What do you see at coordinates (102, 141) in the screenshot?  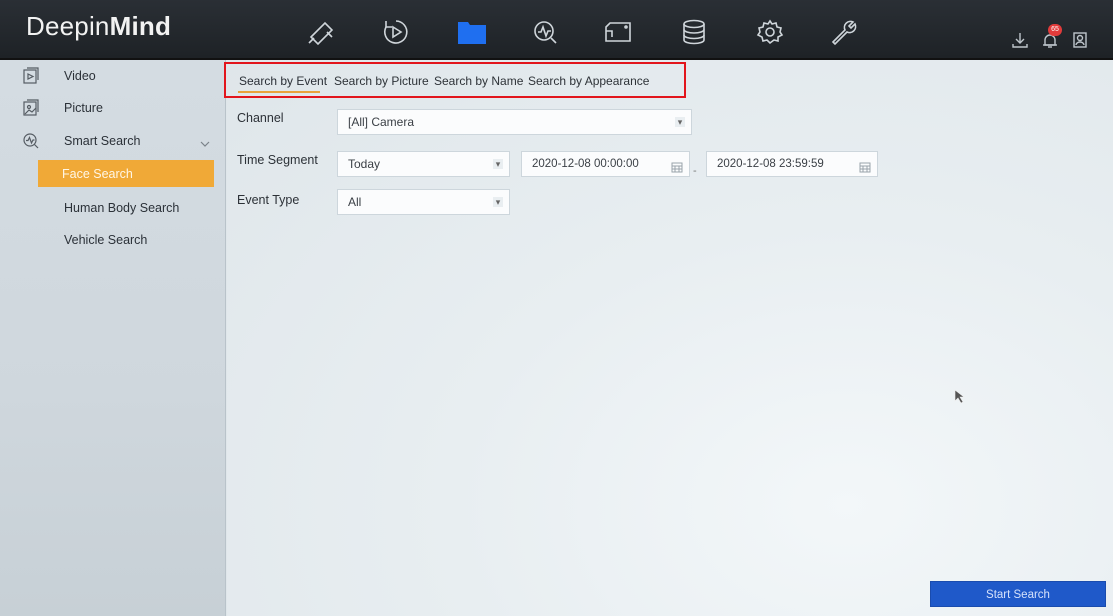 I see `sidebar-item-label: Smart Search` at bounding box center [102, 141].